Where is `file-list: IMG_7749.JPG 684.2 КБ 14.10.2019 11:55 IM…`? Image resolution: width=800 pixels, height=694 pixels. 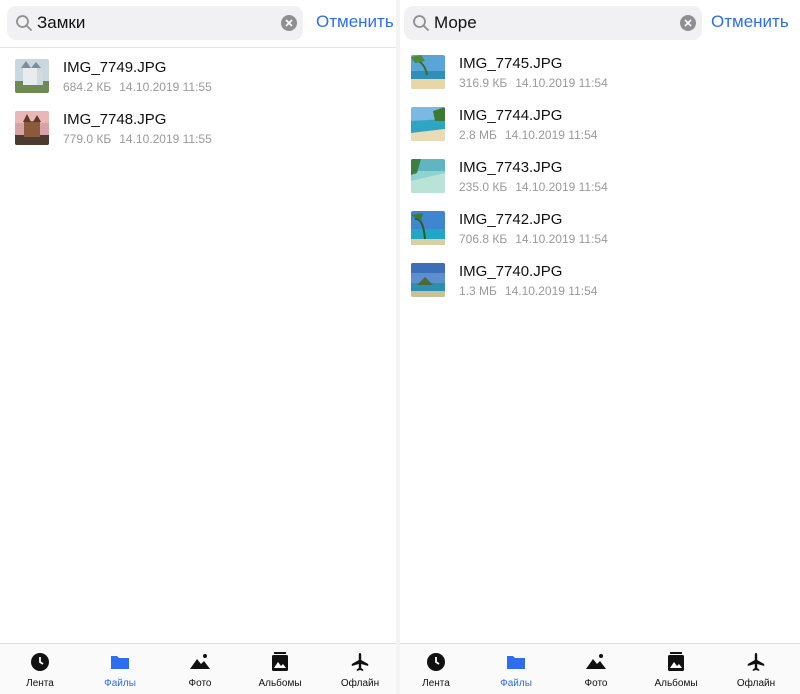 file-list: IMG_7749.JPG 684.2 КБ 14.10.2019 11:55 IM… is located at coordinates (198, 107).